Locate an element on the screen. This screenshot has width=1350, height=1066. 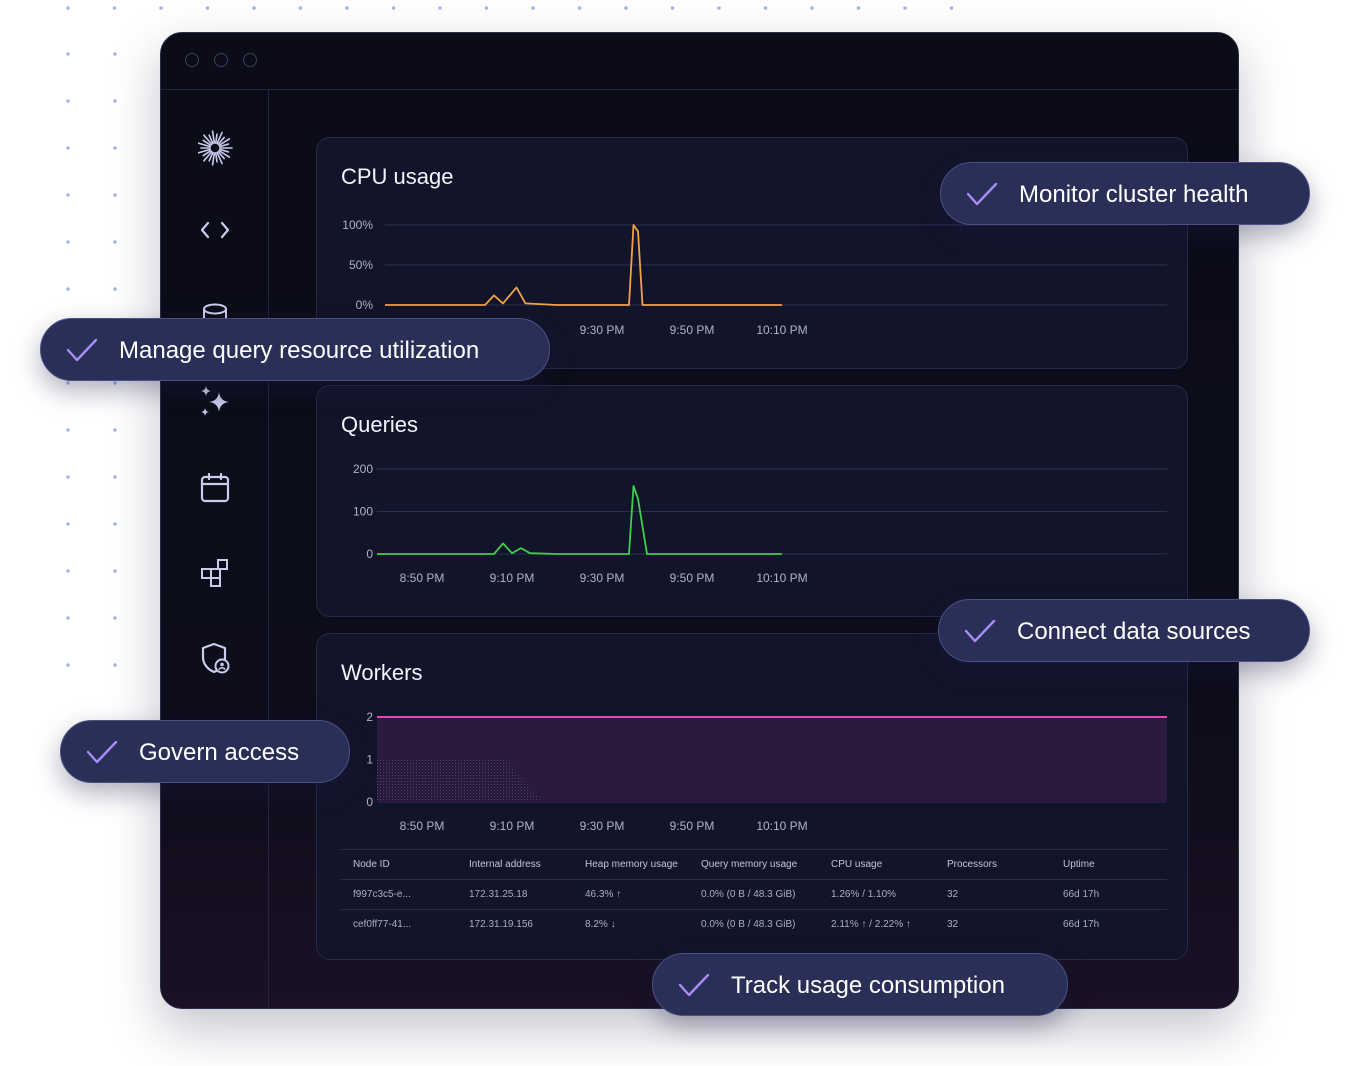
y-tick-label: 0% is located at coordinates (365, 305).